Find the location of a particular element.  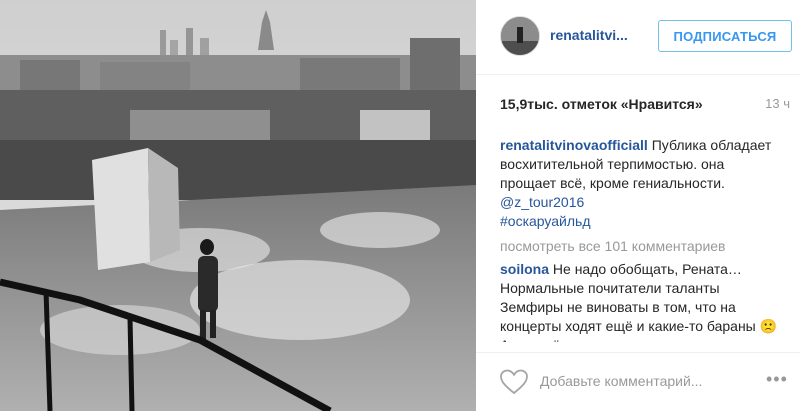

likes-count: 15,9тыс. отметок «Нравится» is located at coordinates (601, 104).